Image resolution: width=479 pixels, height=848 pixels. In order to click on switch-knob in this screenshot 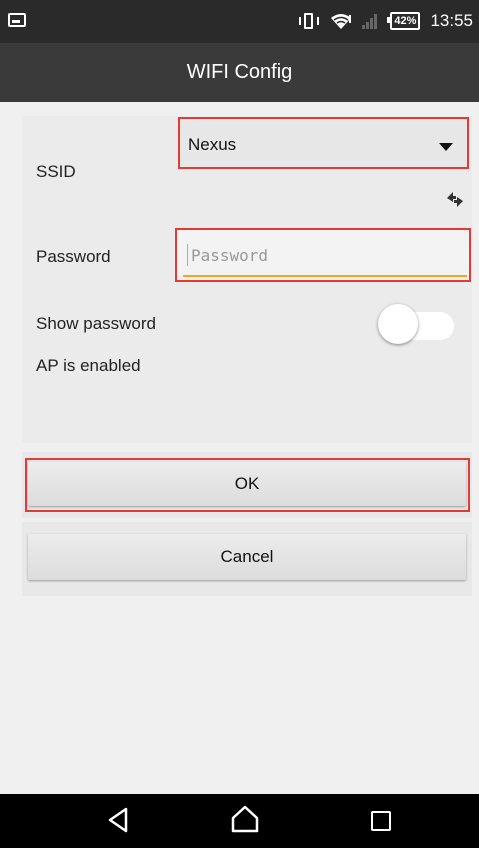, I will do `click(398, 324)`.